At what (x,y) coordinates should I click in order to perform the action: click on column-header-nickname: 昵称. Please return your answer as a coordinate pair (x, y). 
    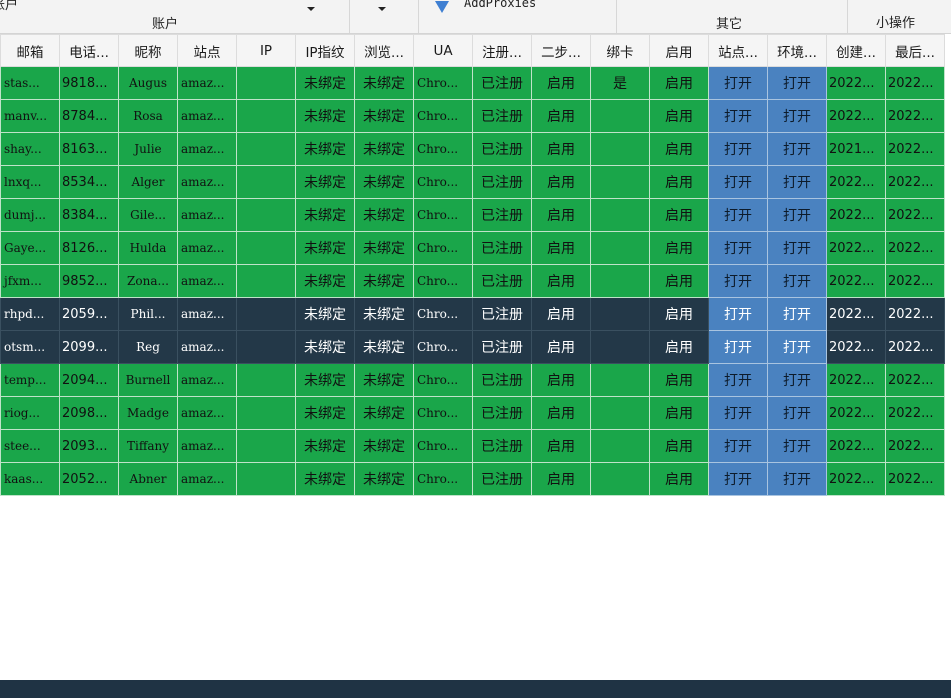
    Looking at the image, I should click on (148, 50).